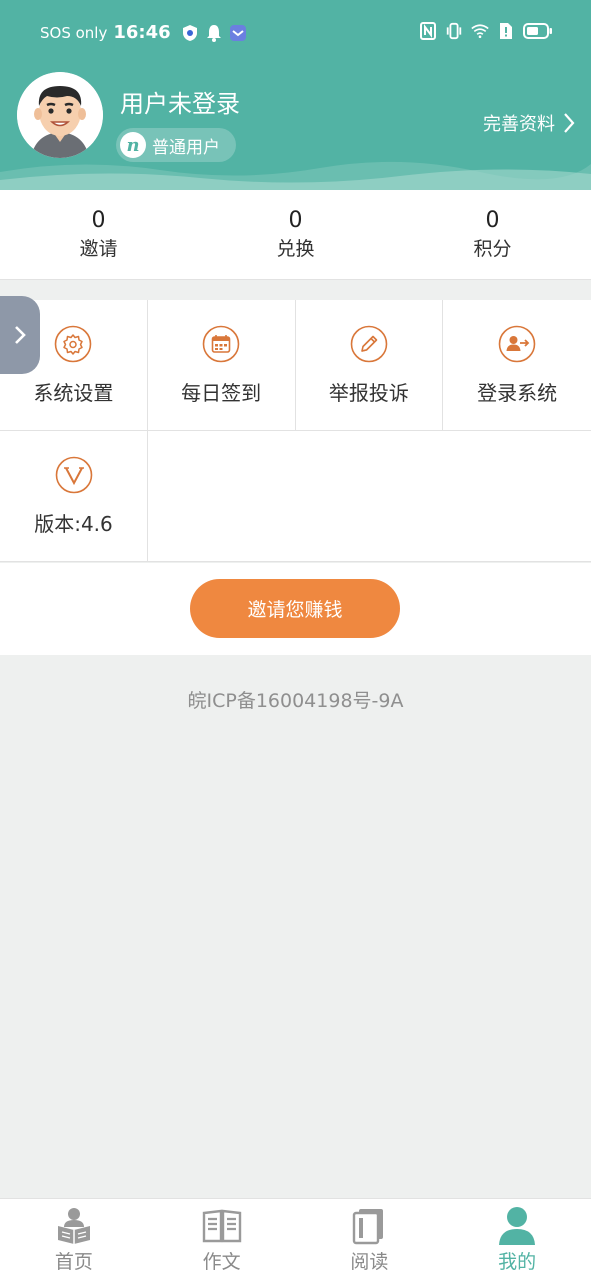 Image resolution: width=591 pixels, height=1280 pixels. I want to click on stat-invite: 0 邀请, so click(98, 234).